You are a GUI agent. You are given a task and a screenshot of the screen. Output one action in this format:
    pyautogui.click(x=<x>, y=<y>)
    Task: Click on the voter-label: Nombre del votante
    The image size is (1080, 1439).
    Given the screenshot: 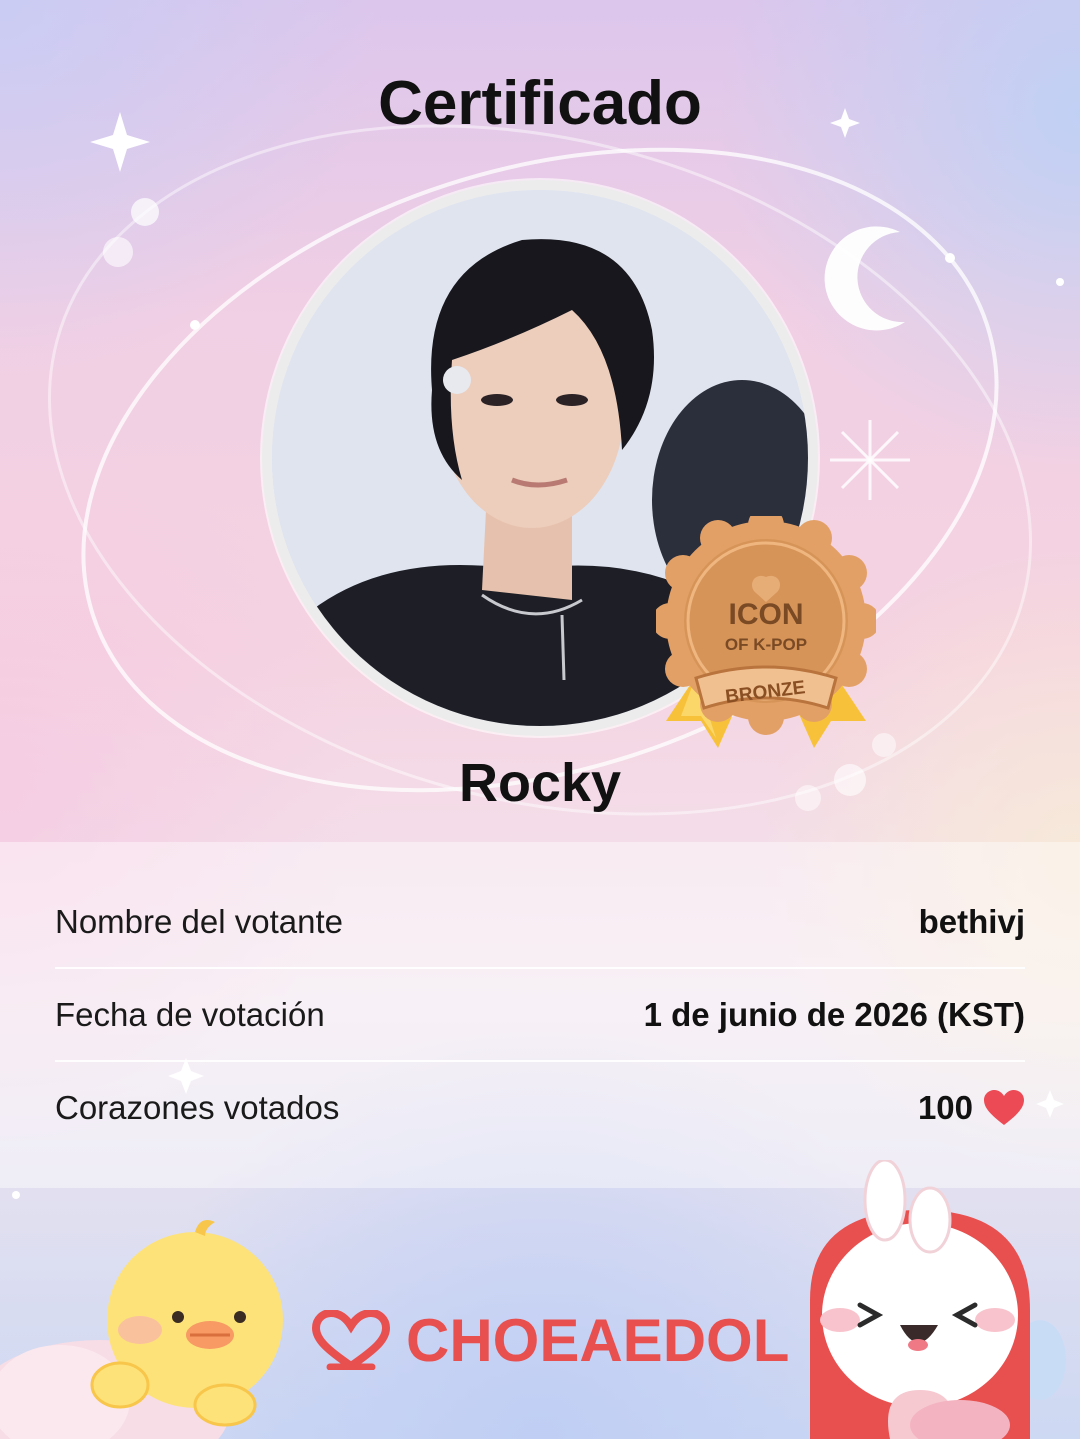 What is the action you would take?
    pyautogui.click(x=199, y=921)
    